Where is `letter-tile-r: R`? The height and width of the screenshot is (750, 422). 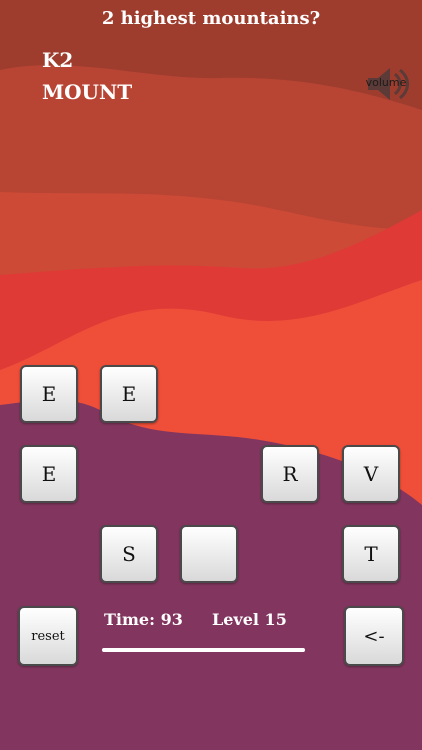
letter-tile-r: R is located at coordinates (290, 474).